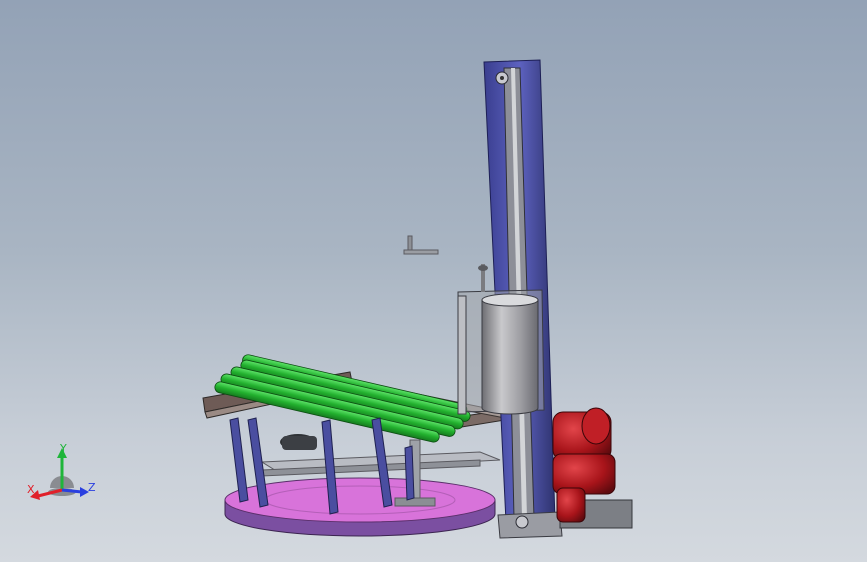 This screenshot has height=562, width=867. What do you see at coordinates (72, 491) in the screenshot?
I see `z-axis-line` at bounding box center [72, 491].